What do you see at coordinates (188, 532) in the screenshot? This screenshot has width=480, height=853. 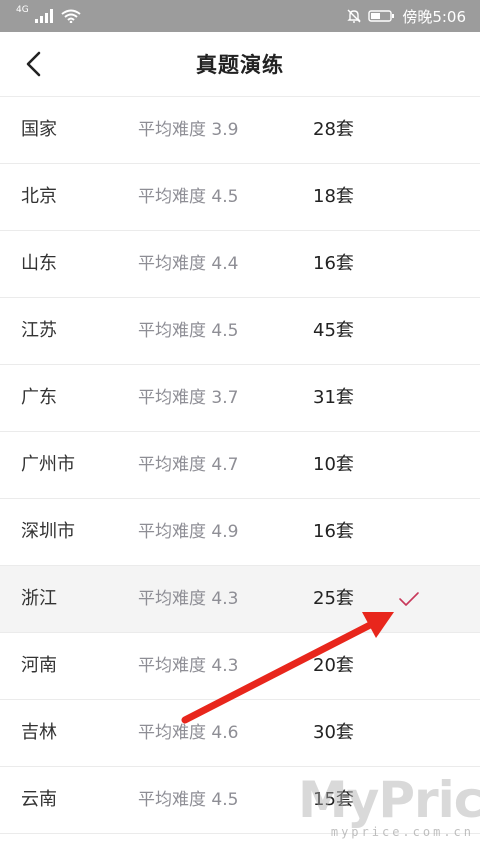 I see `average-difficulty: 平均难度 4.9` at bounding box center [188, 532].